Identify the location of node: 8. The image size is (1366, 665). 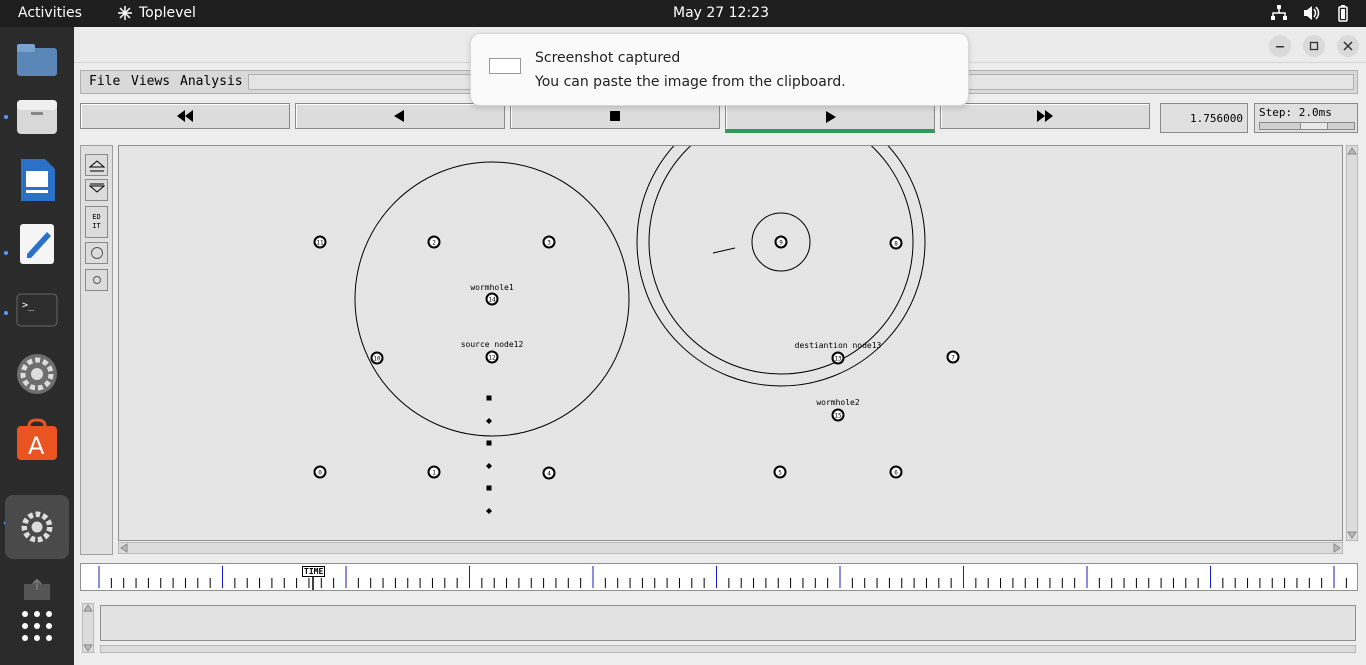
(896, 243).